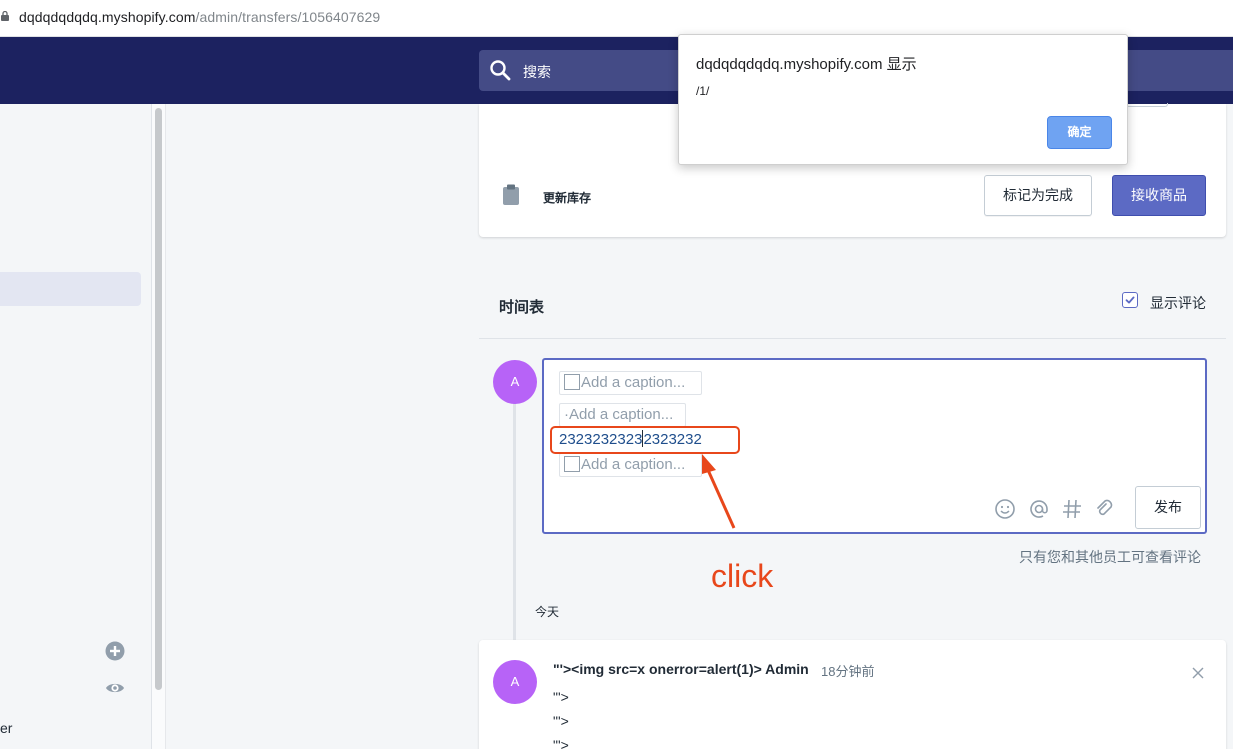 The height and width of the screenshot is (749, 1233). I want to click on receive-goods-button: 接收商品, so click(1159, 195).